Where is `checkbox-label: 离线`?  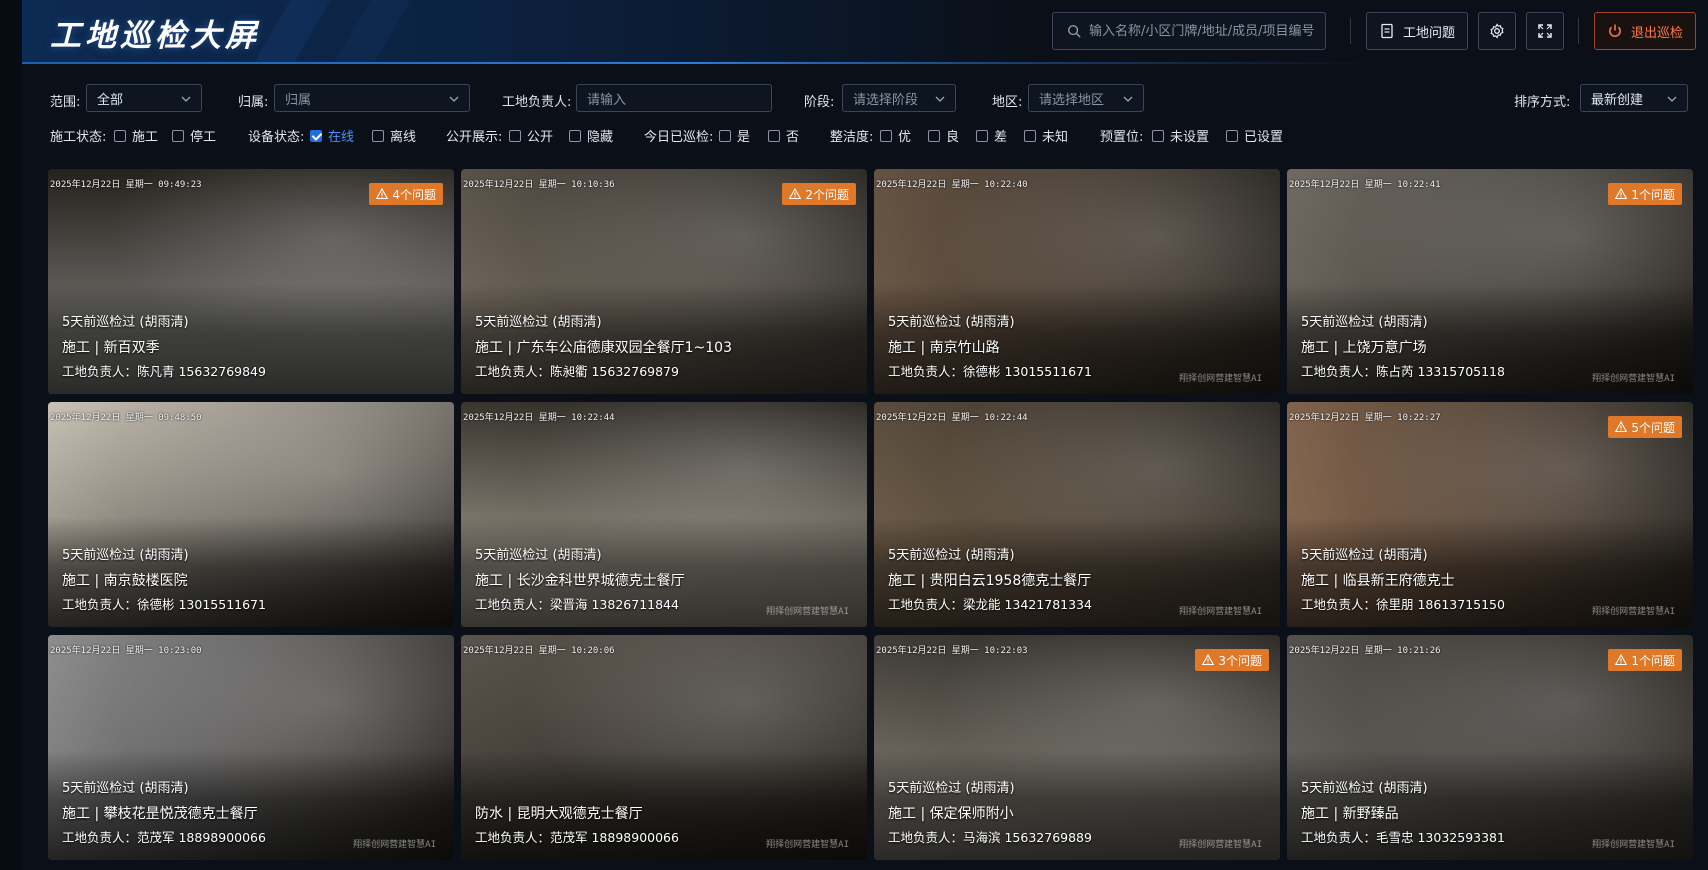
checkbox-label: 离线 is located at coordinates (403, 137).